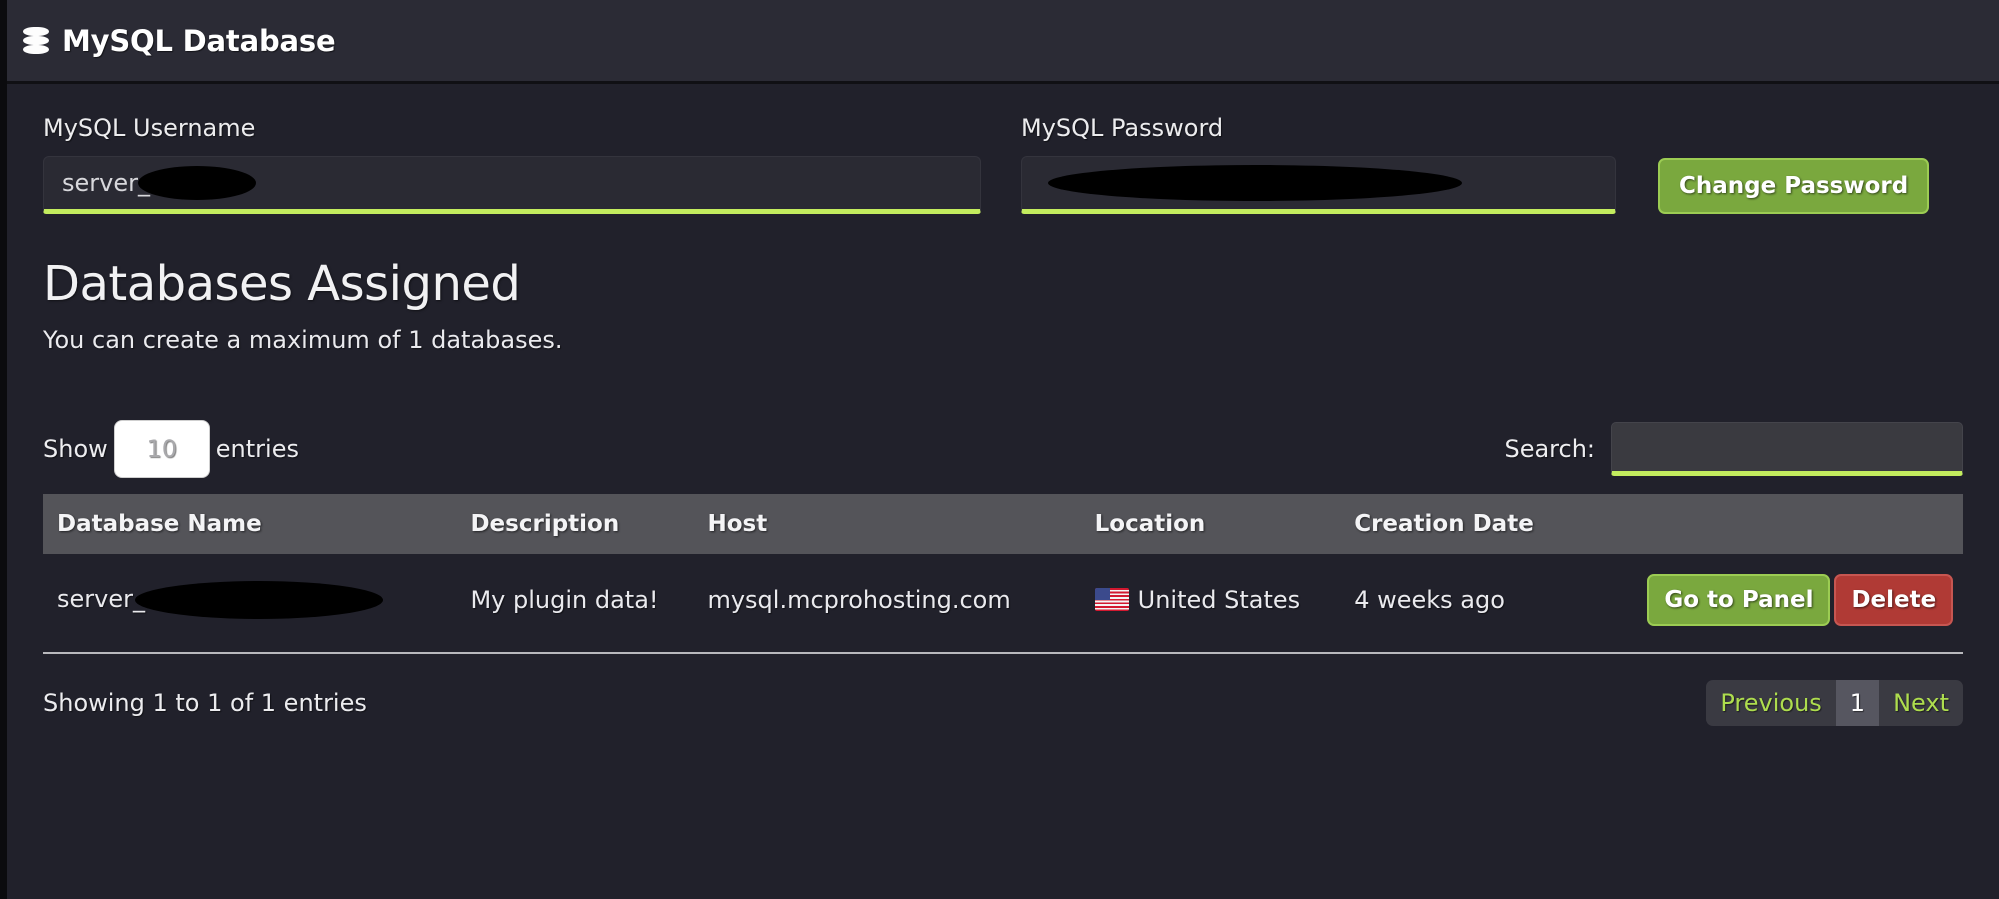 This screenshot has width=1999, height=899. Describe the element at coordinates (106, 183) in the screenshot. I see `username-value: server_` at that location.